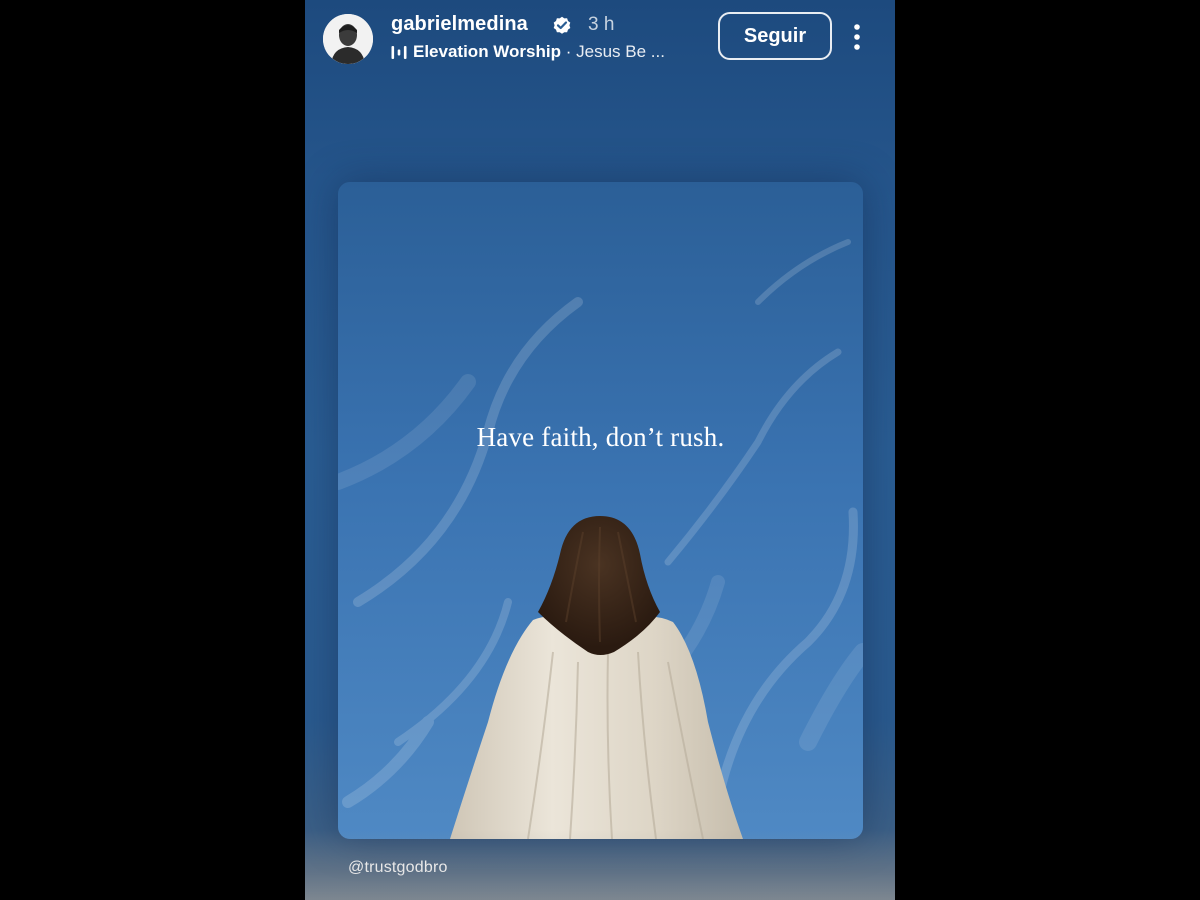 The width and height of the screenshot is (1200, 900). I want to click on mention-sticker: @trustgodbro, so click(398, 868).